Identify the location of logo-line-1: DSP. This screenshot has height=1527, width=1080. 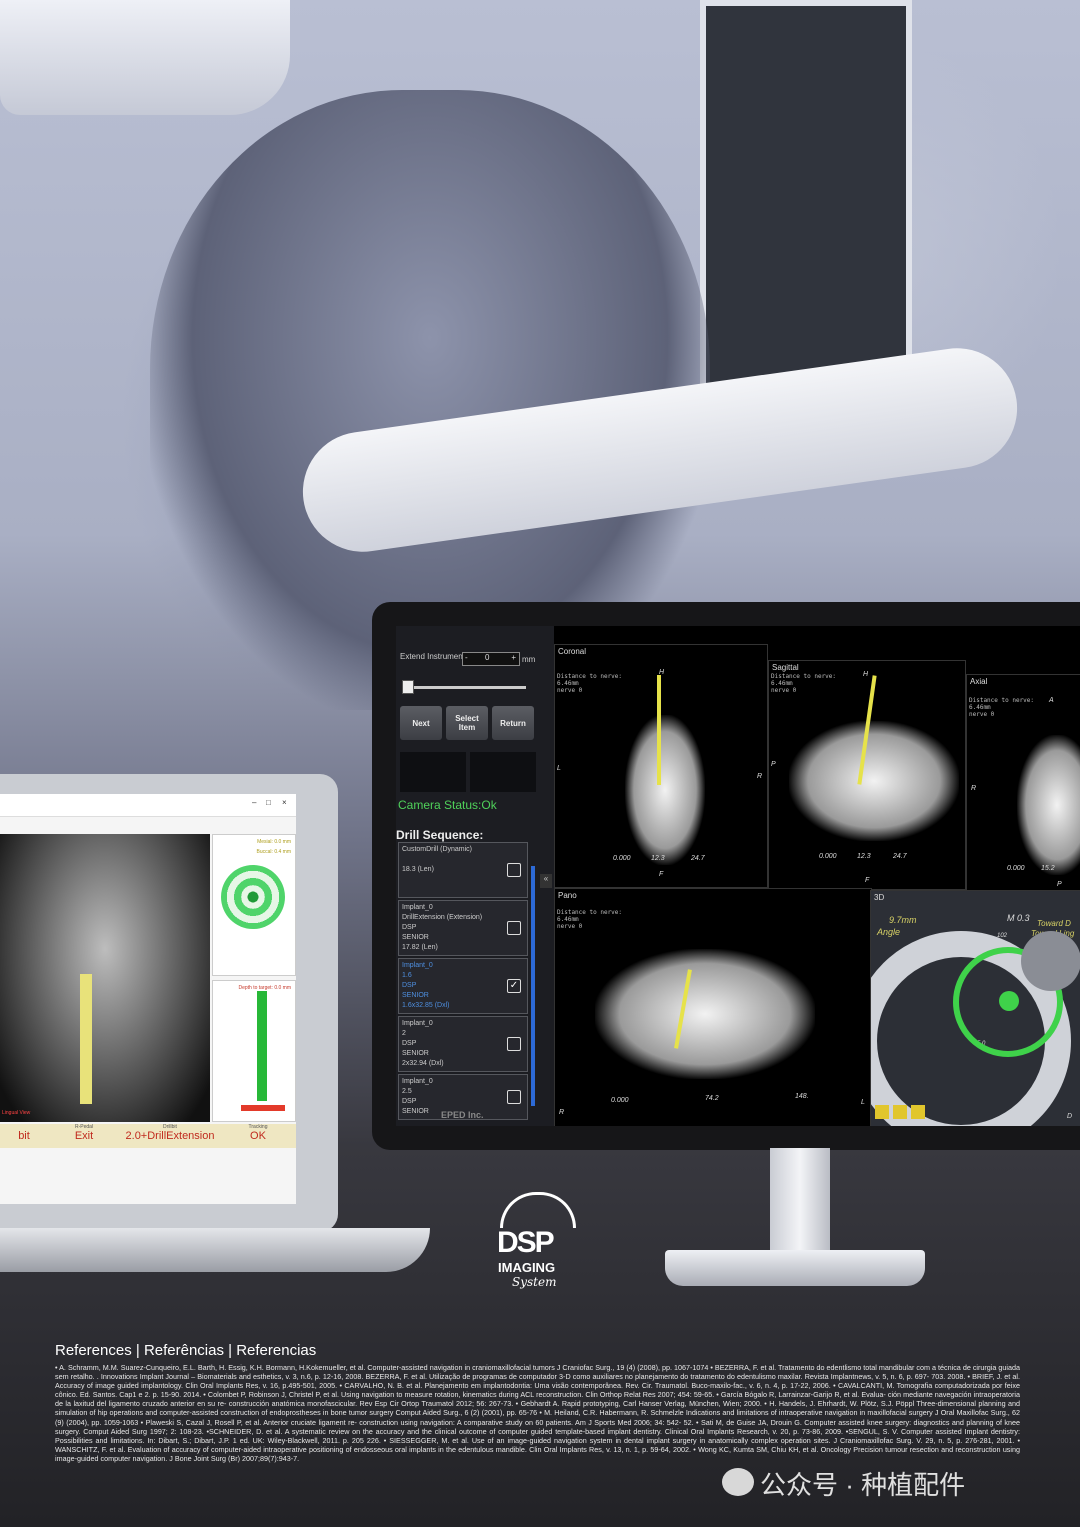
(526, 1242).